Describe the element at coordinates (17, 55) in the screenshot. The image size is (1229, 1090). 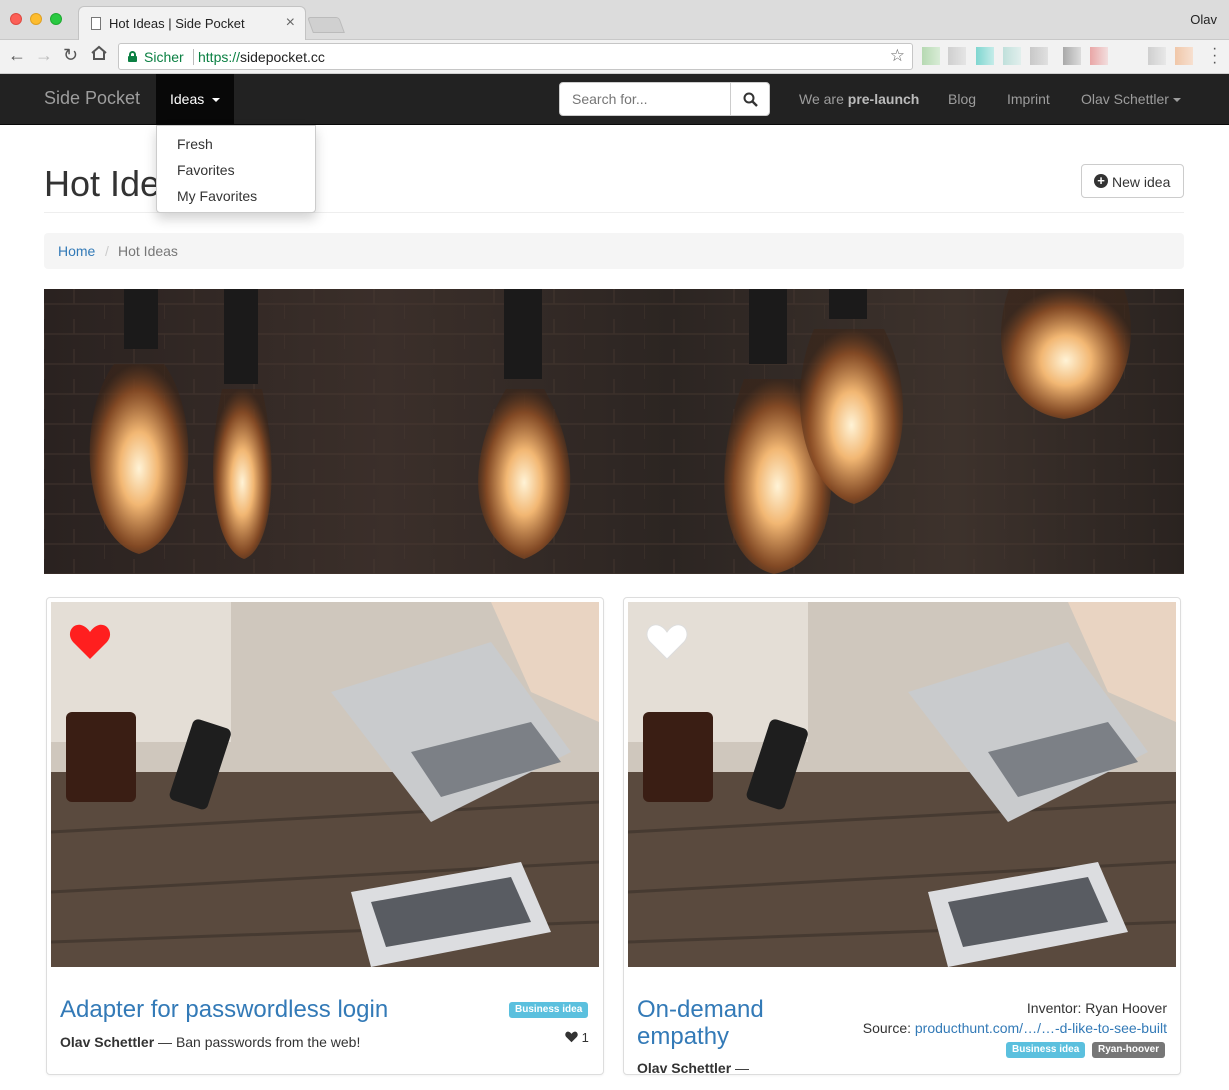
I see `back-arrow-icon: ←` at that location.